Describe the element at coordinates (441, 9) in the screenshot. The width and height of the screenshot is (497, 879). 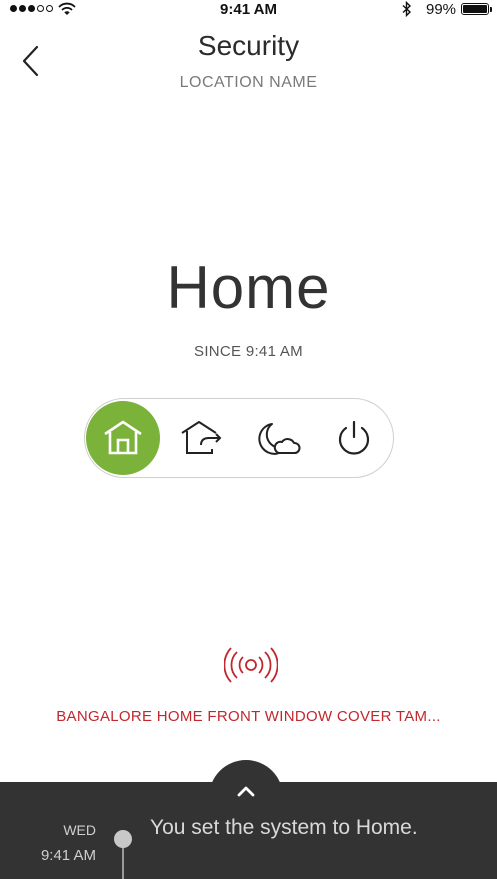
I see `battery-percentage: 99%` at that location.